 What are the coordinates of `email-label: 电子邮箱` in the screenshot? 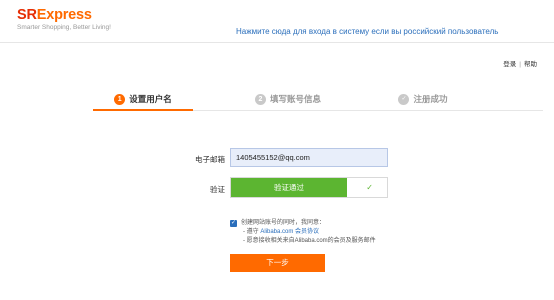 It's located at (210, 159).